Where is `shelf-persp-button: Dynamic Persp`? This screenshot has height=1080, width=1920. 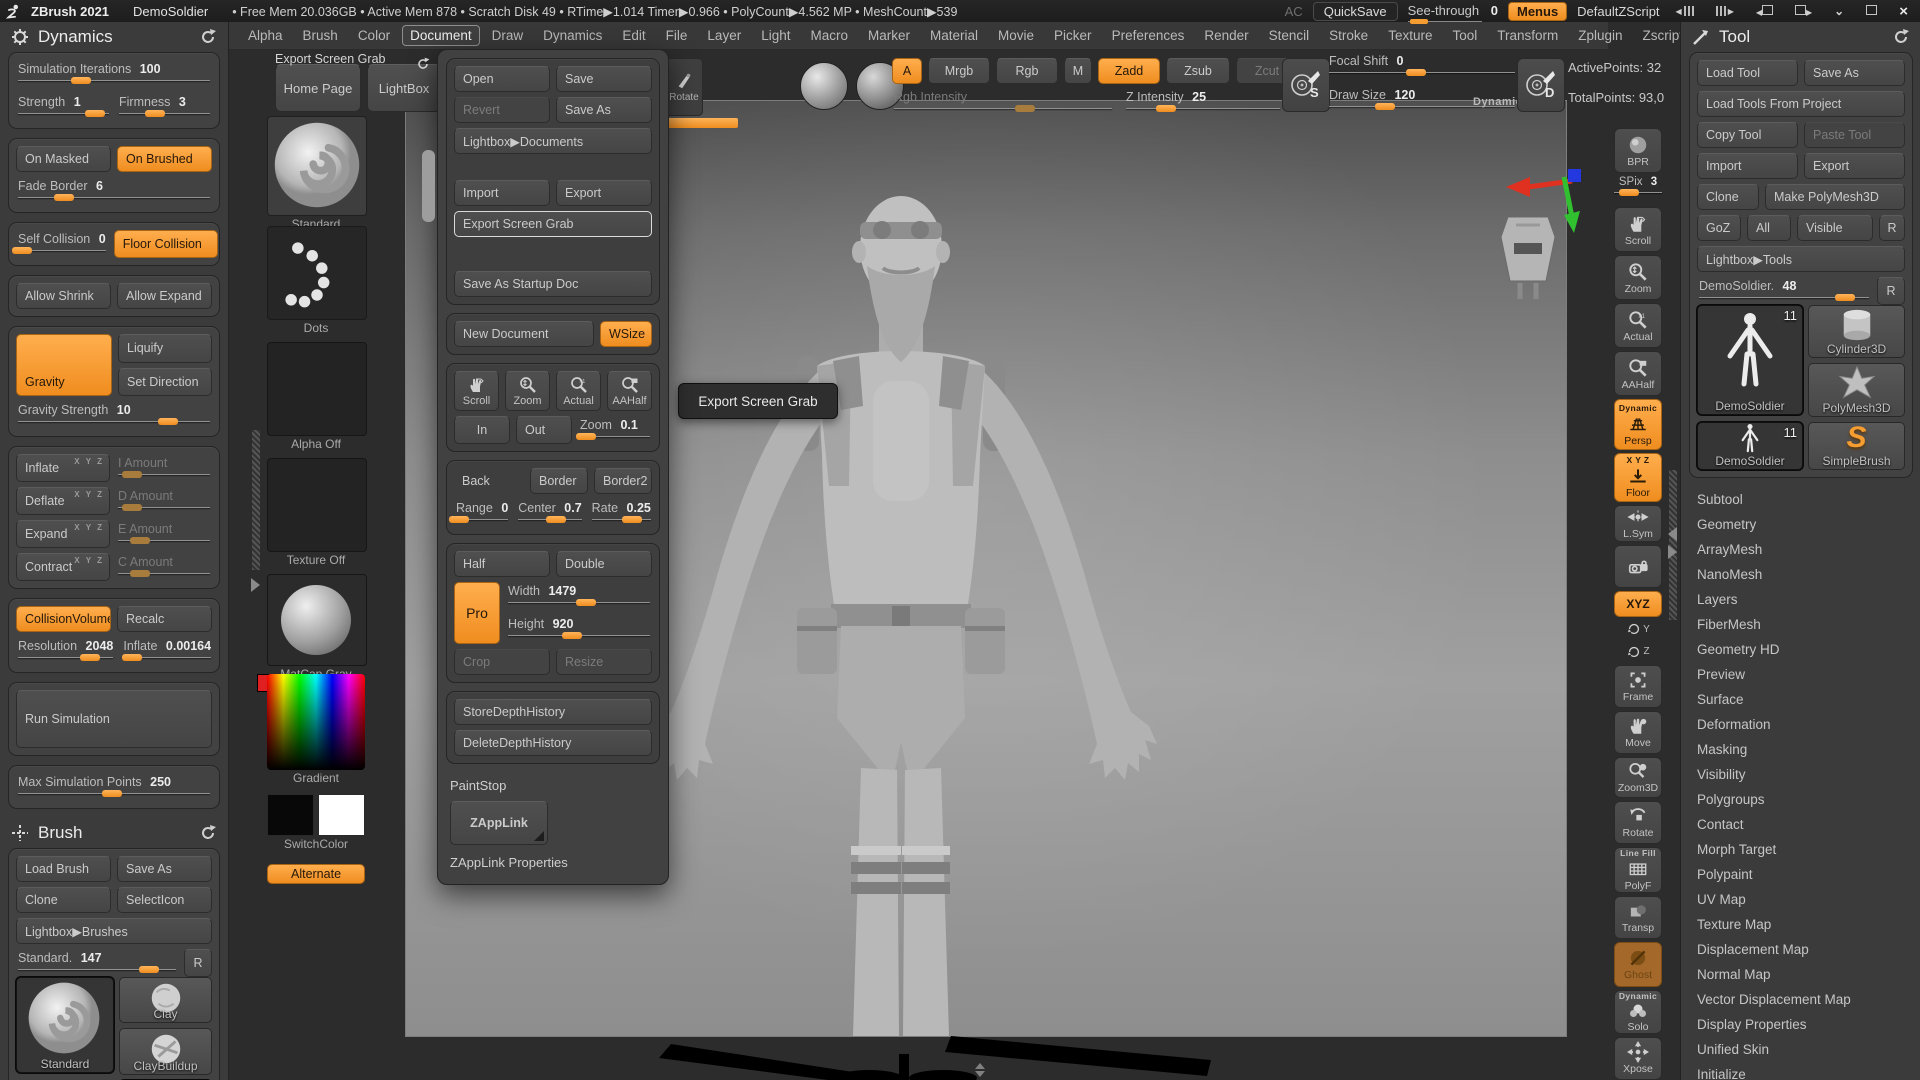 shelf-persp-button: Dynamic Persp is located at coordinates (1638, 424).